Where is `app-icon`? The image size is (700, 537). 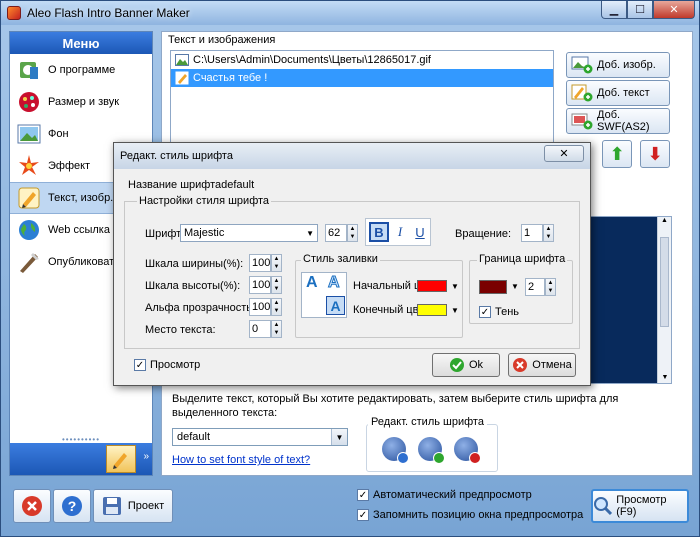 app-icon is located at coordinates (14, 13).